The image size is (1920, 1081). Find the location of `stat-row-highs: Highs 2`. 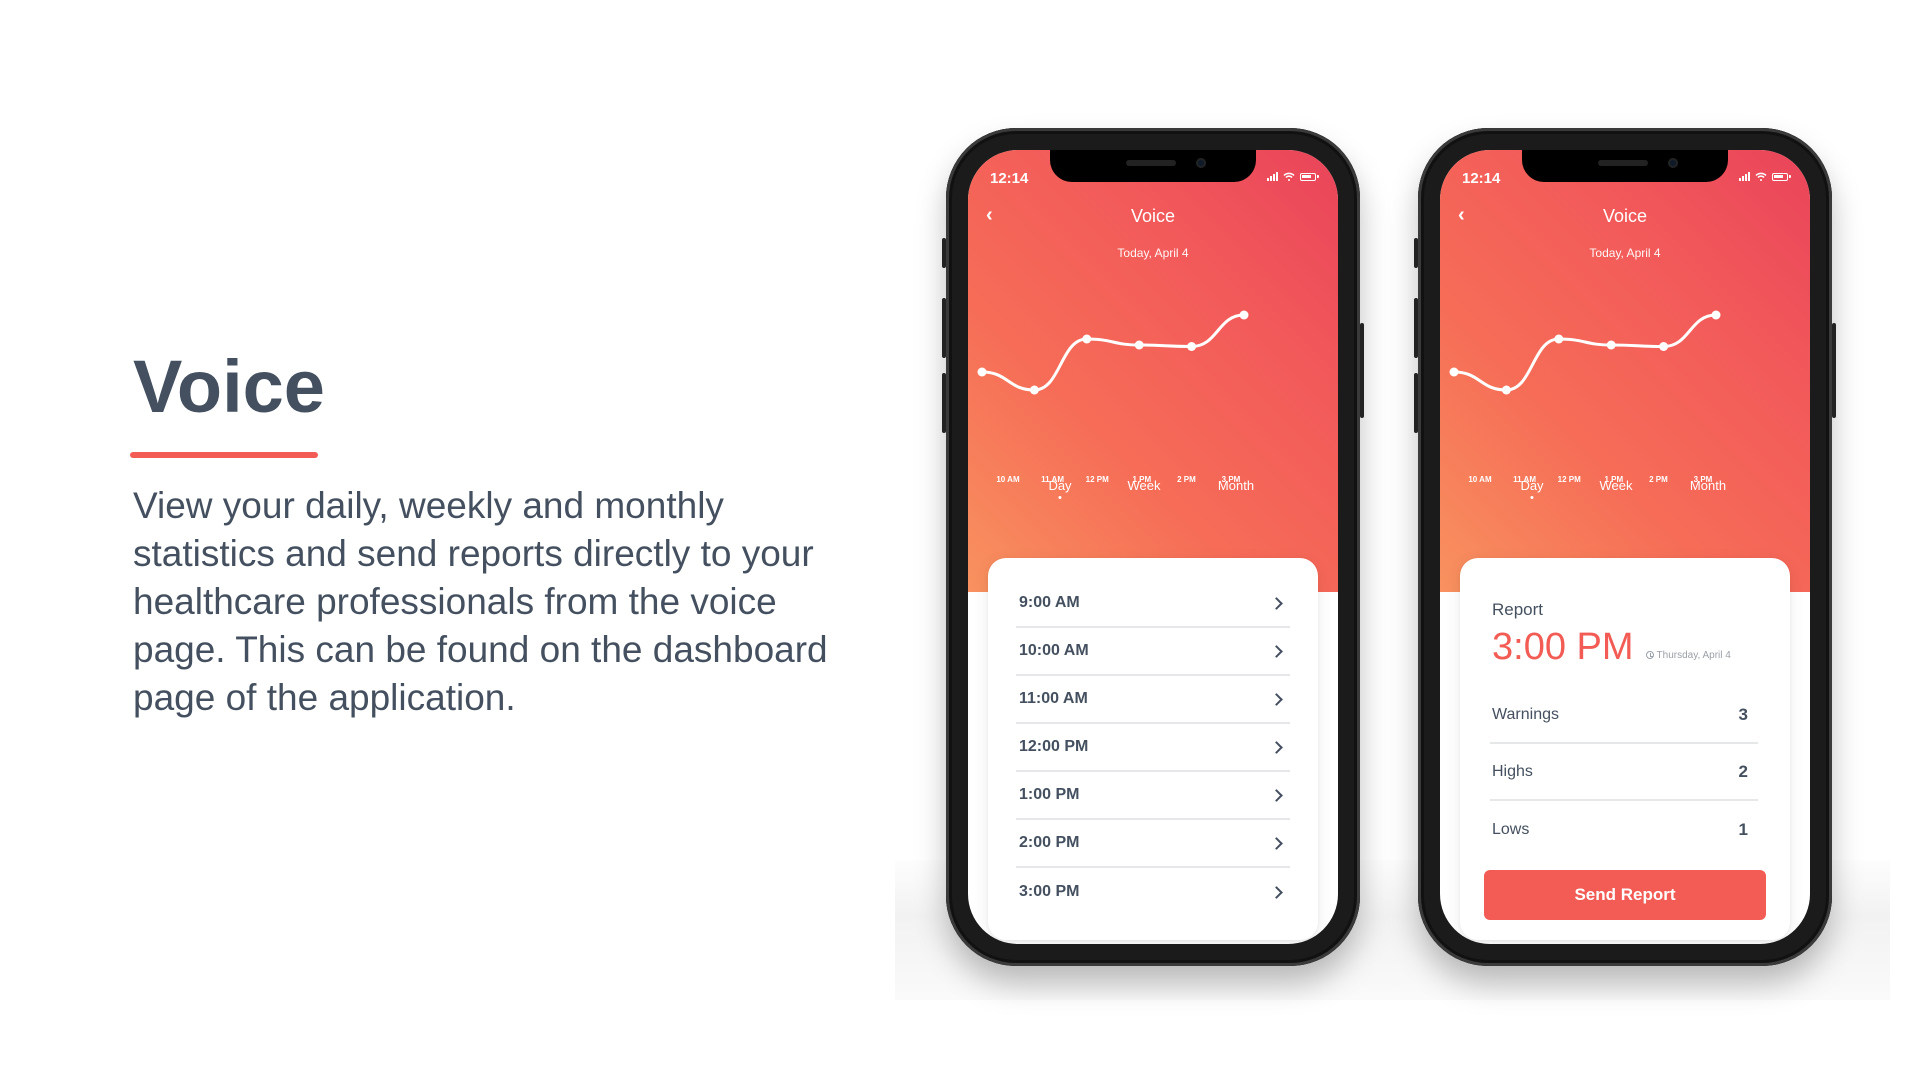

stat-row-highs: Highs 2 is located at coordinates (1624, 772).